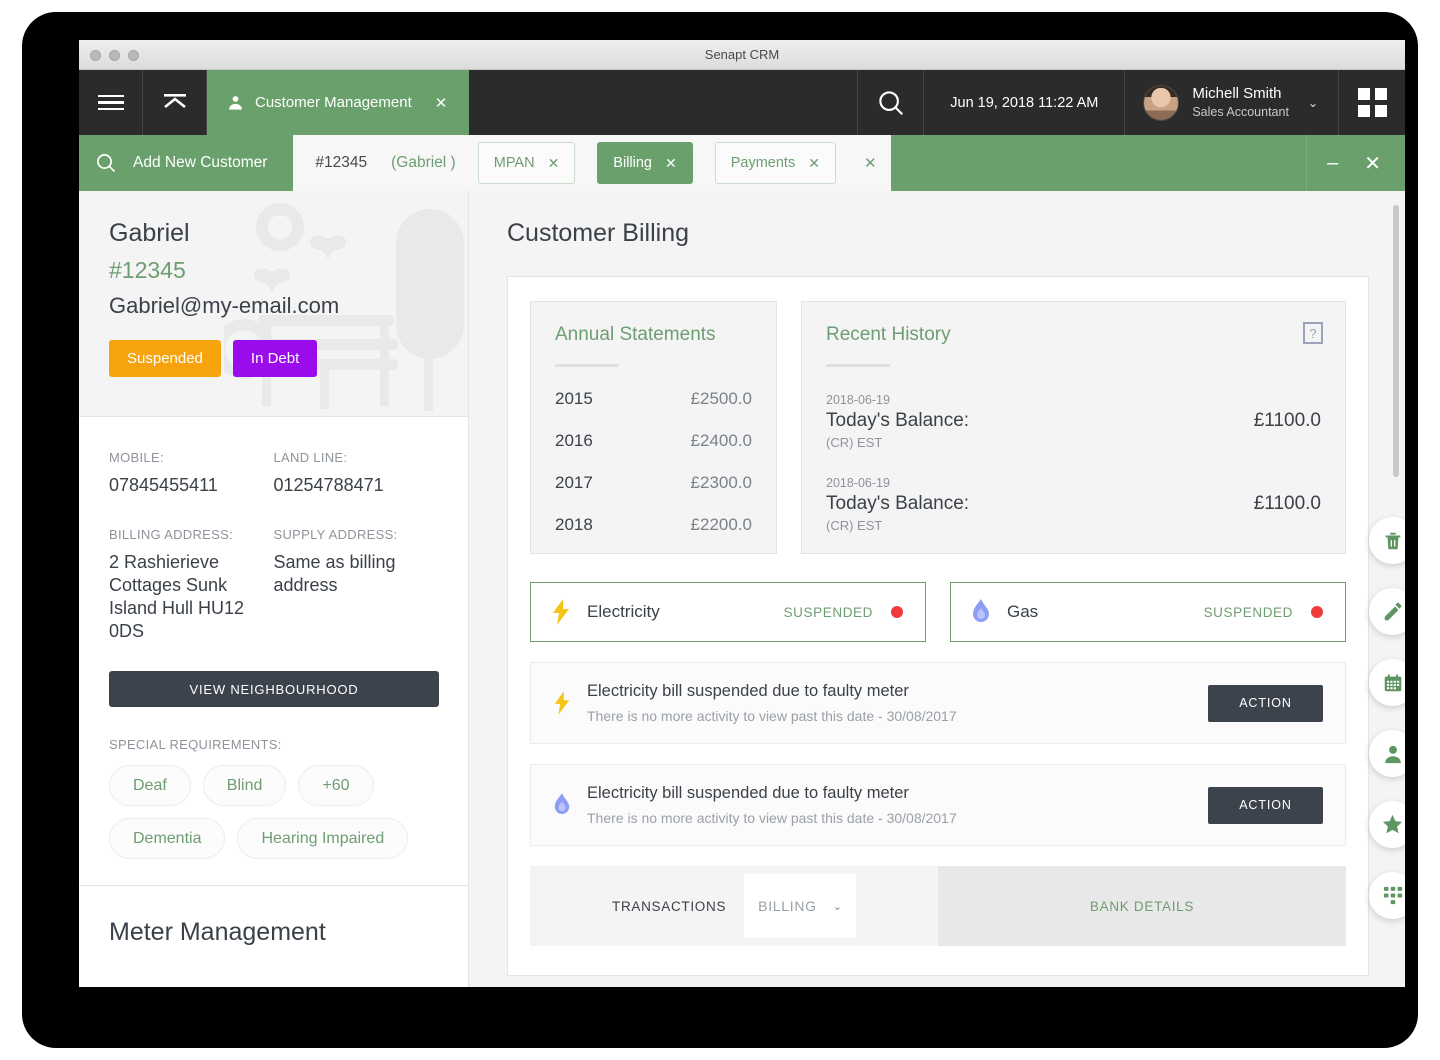 The width and height of the screenshot is (1440, 1060). What do you see at coordinates (310, 457) in the screenshot?
I see `field-label: LAND LINE:` at bounding box center [310, 457].